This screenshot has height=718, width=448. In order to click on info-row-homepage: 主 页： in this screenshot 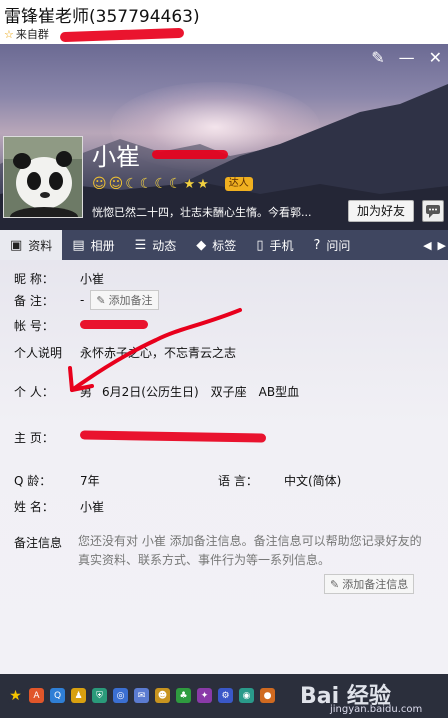, I will do `click(47, 437)`.